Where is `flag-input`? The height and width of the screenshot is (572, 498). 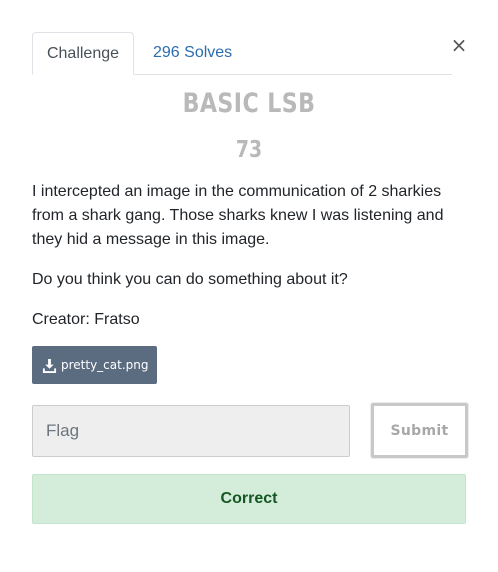 flag-input is located at coordinates (191, 431).